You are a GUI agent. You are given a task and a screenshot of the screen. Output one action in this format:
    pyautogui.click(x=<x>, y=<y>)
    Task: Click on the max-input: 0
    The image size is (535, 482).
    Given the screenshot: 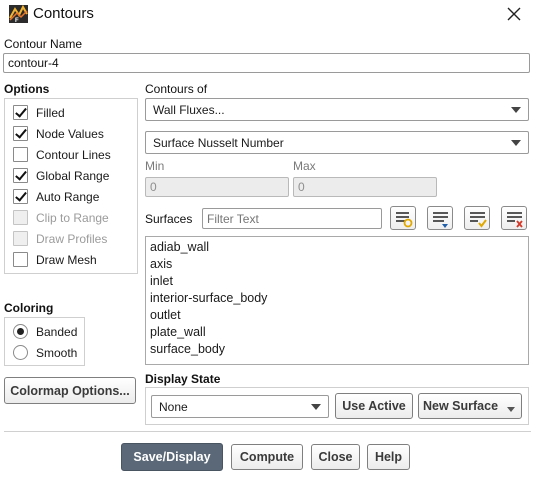 What is the action you would take?
    pyautogui.click(x=365, y=187)
    